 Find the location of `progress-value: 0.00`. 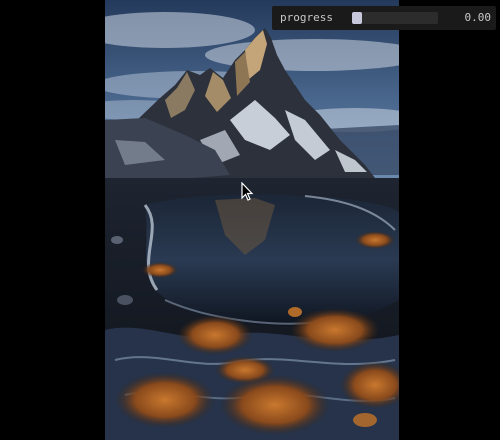

progress-value: 0.00 is located at coordinates (467, 18).